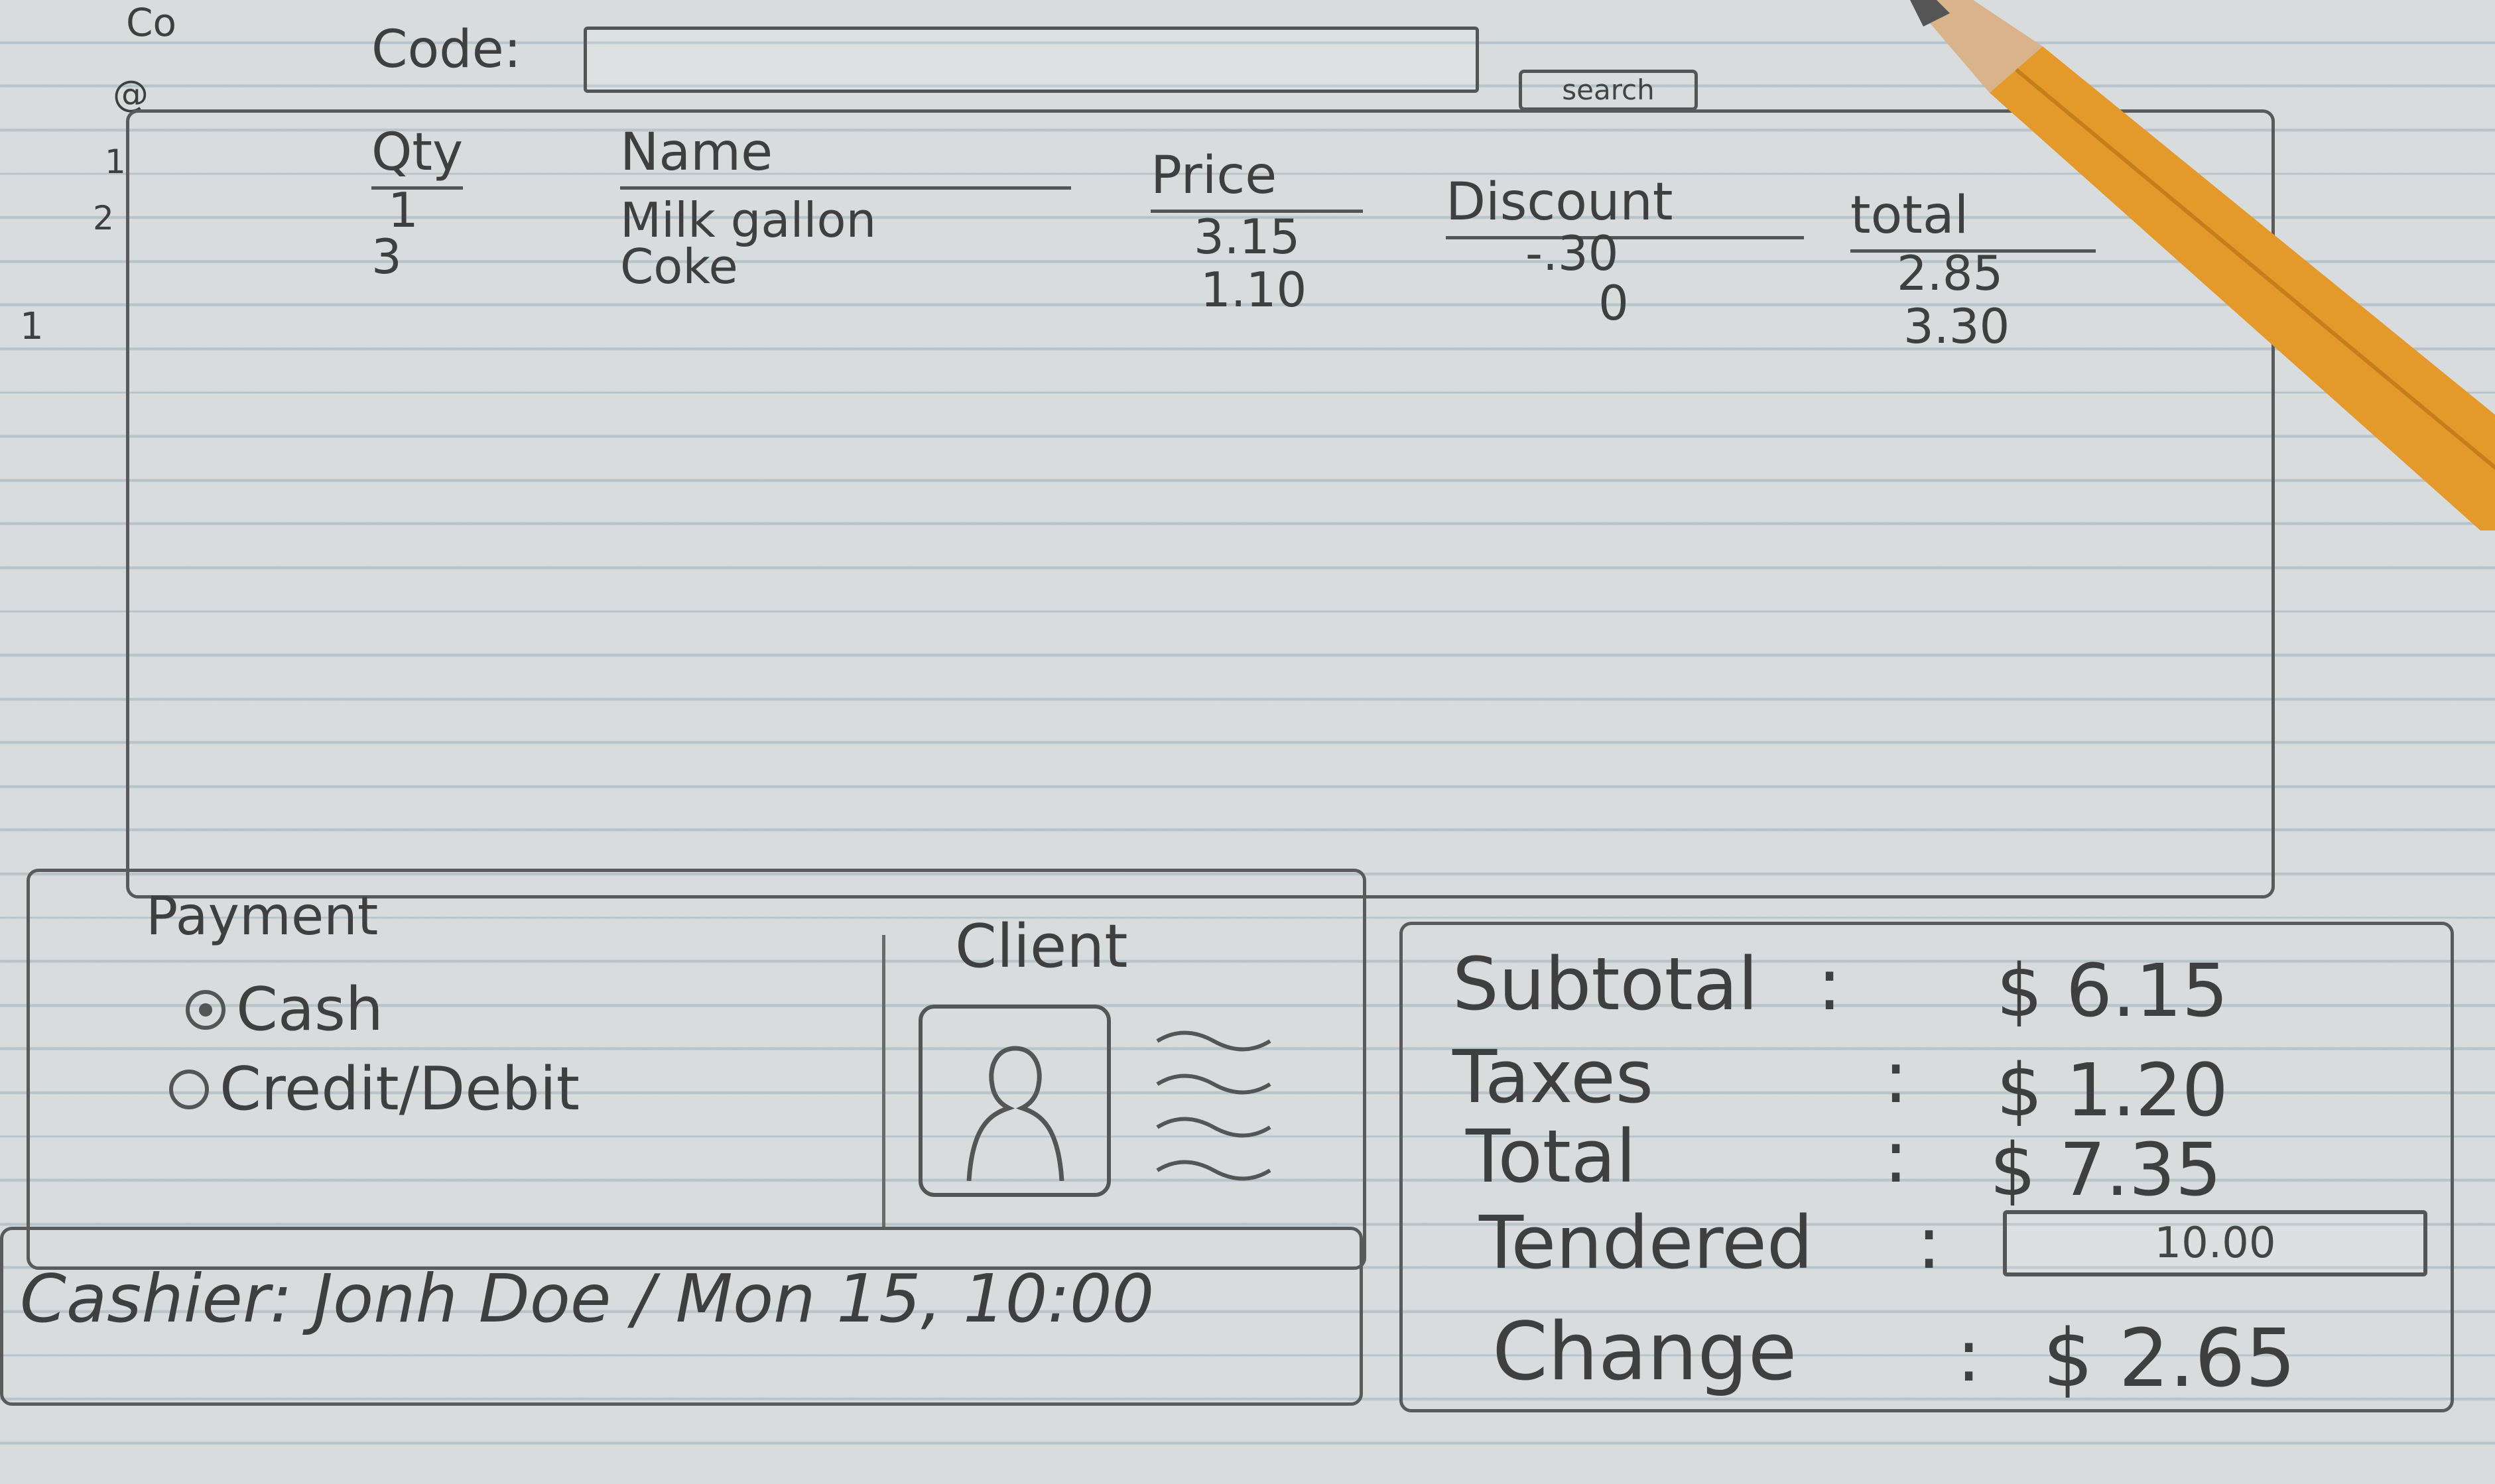 The width and height of the screenshot is (2495, 1484). I want to click on margin-mark: Co, so click(151, 22).